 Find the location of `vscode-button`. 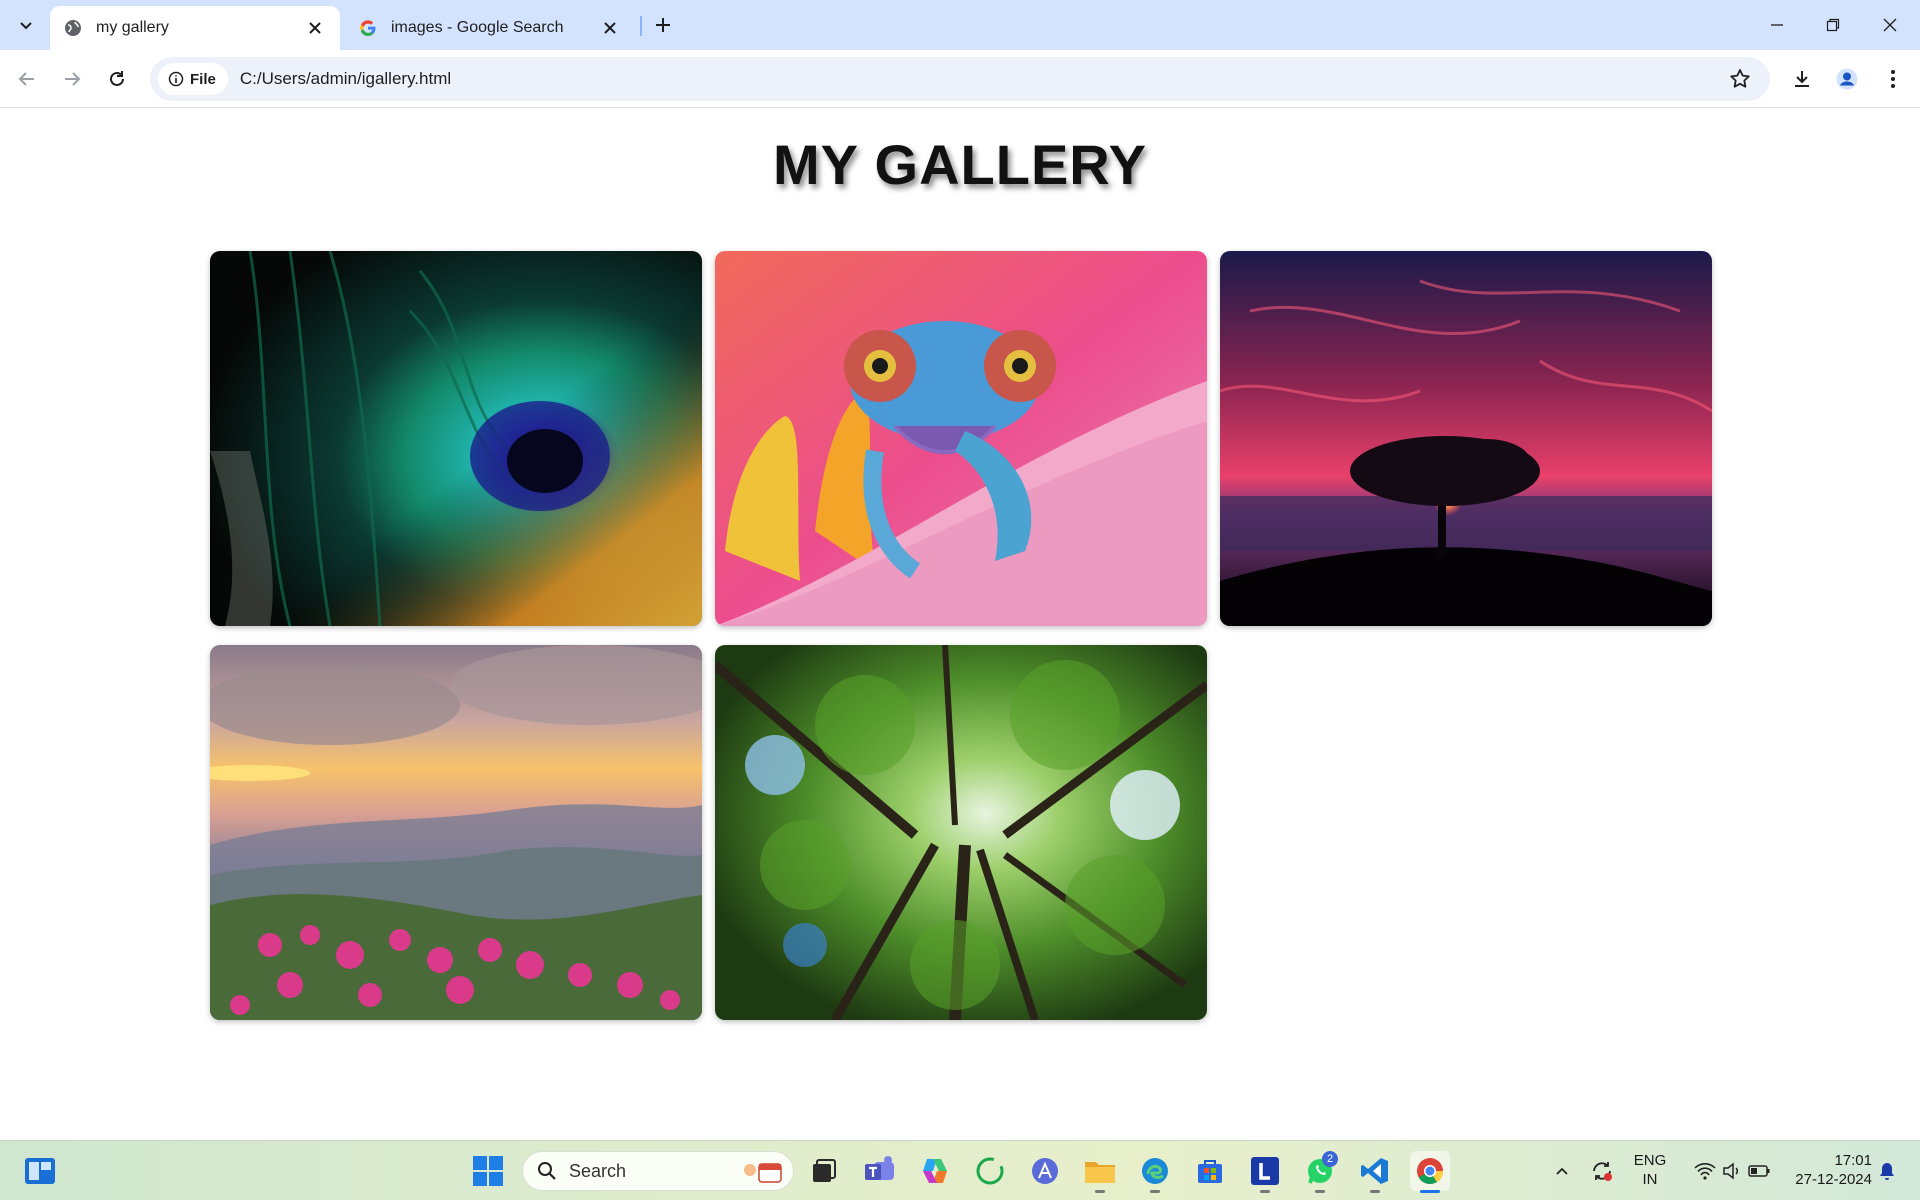

vscode-button is located at coordinates (1375, 1172).